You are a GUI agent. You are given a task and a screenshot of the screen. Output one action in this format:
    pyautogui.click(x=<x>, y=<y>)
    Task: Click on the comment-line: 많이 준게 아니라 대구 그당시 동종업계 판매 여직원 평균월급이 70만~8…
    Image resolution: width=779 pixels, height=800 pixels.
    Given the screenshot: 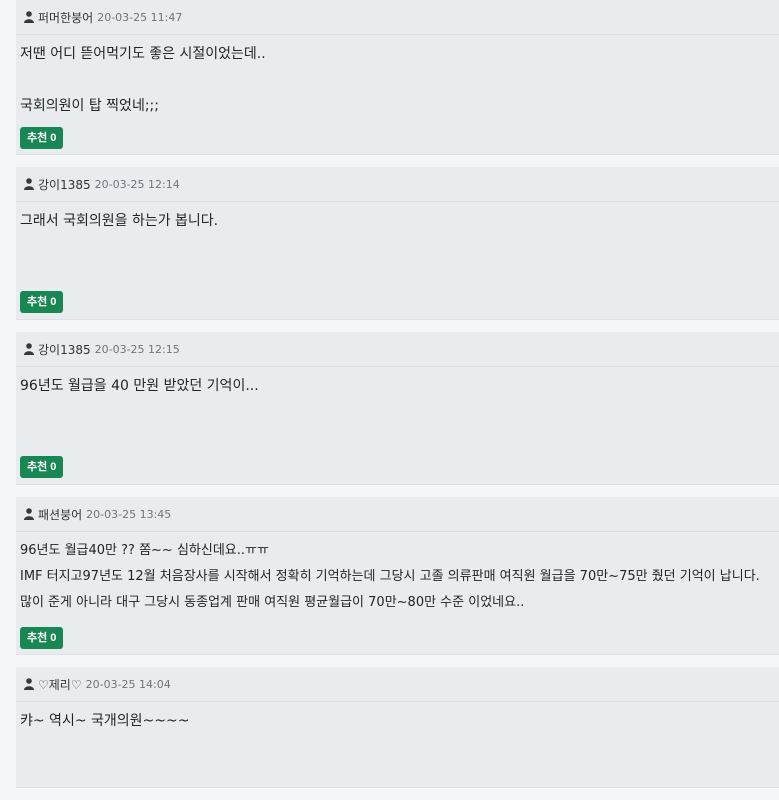 What is the action you would take?
    pyautogui.click(x=272, y=602)
    